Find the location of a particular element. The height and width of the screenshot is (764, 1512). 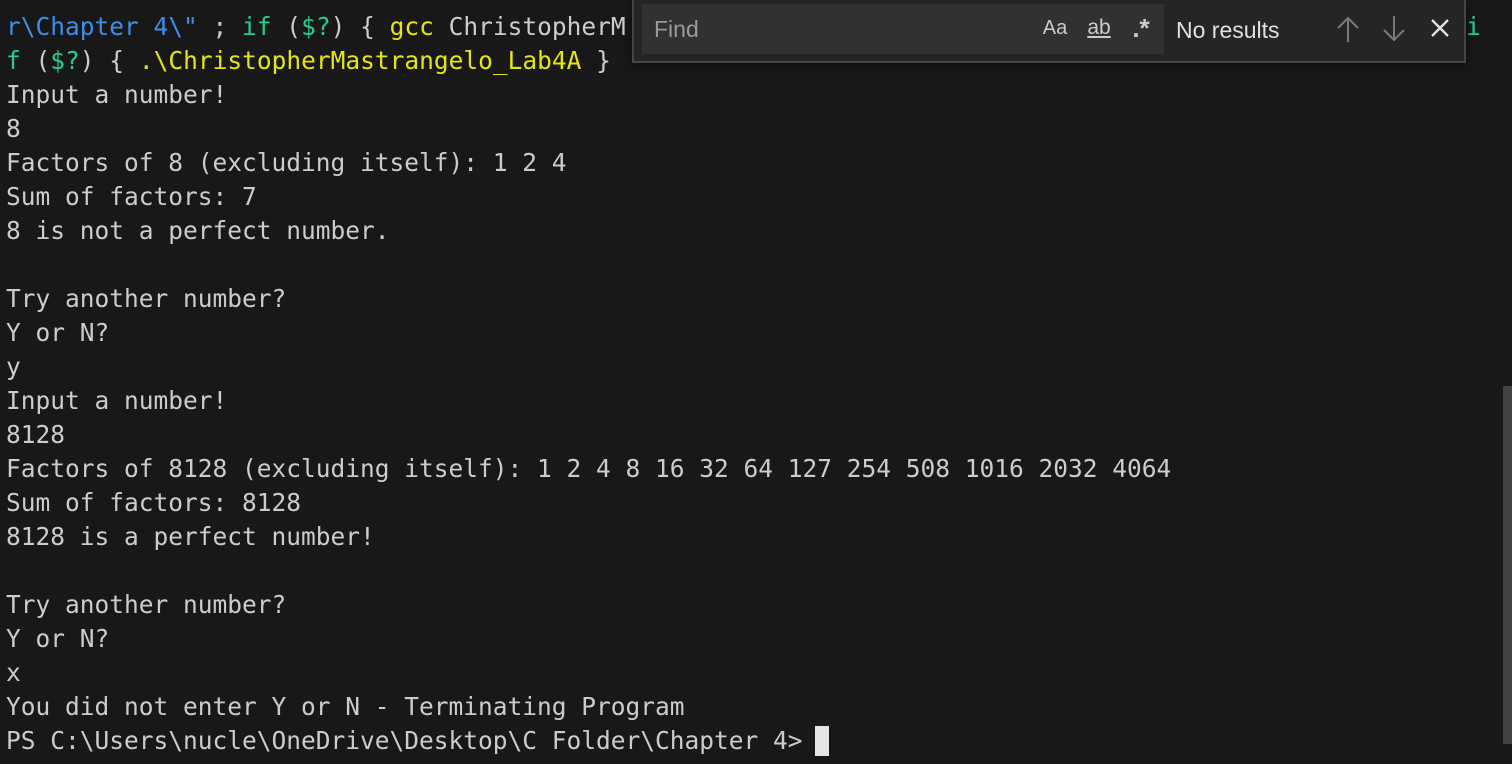

previous-match-button is located at coordinates (1348, 29).